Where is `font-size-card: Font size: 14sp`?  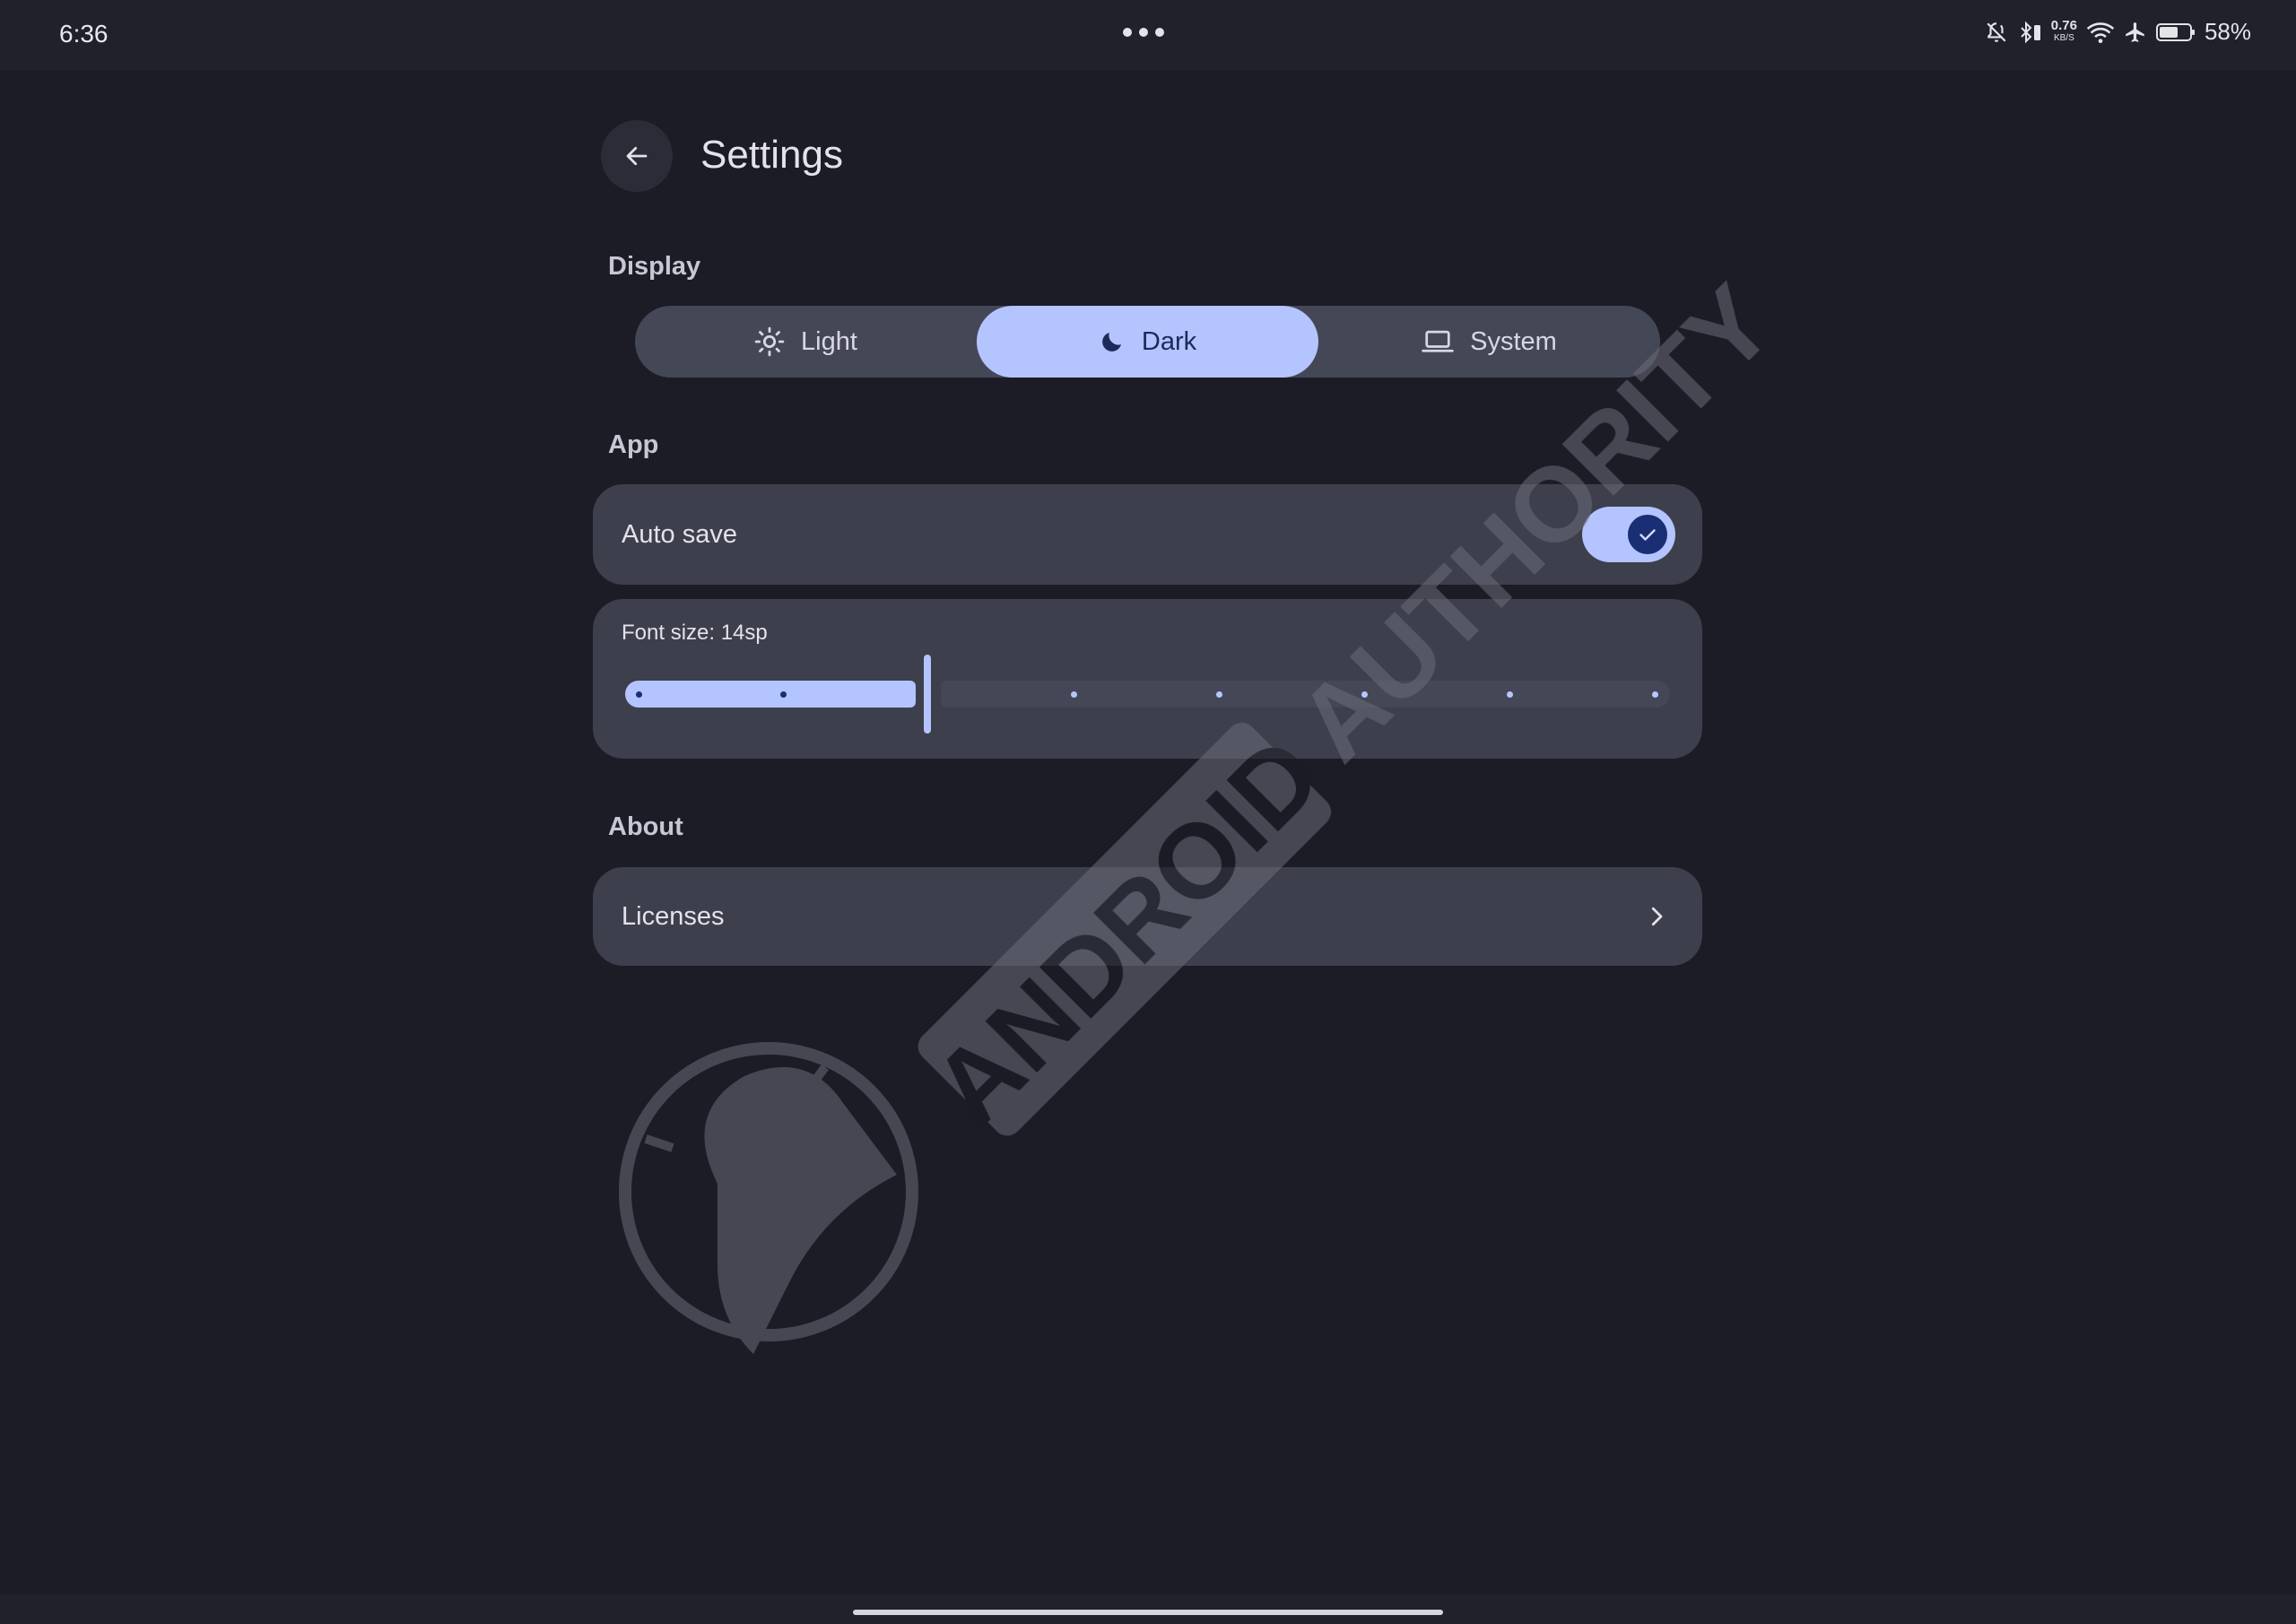 font-size-card: Font size: 14sp is located at coordinates (1147, 679).